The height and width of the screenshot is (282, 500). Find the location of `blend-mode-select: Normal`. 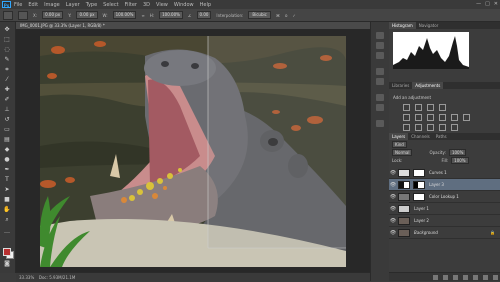

blend-mode-select: Normal is located at coordinates (402, 152).